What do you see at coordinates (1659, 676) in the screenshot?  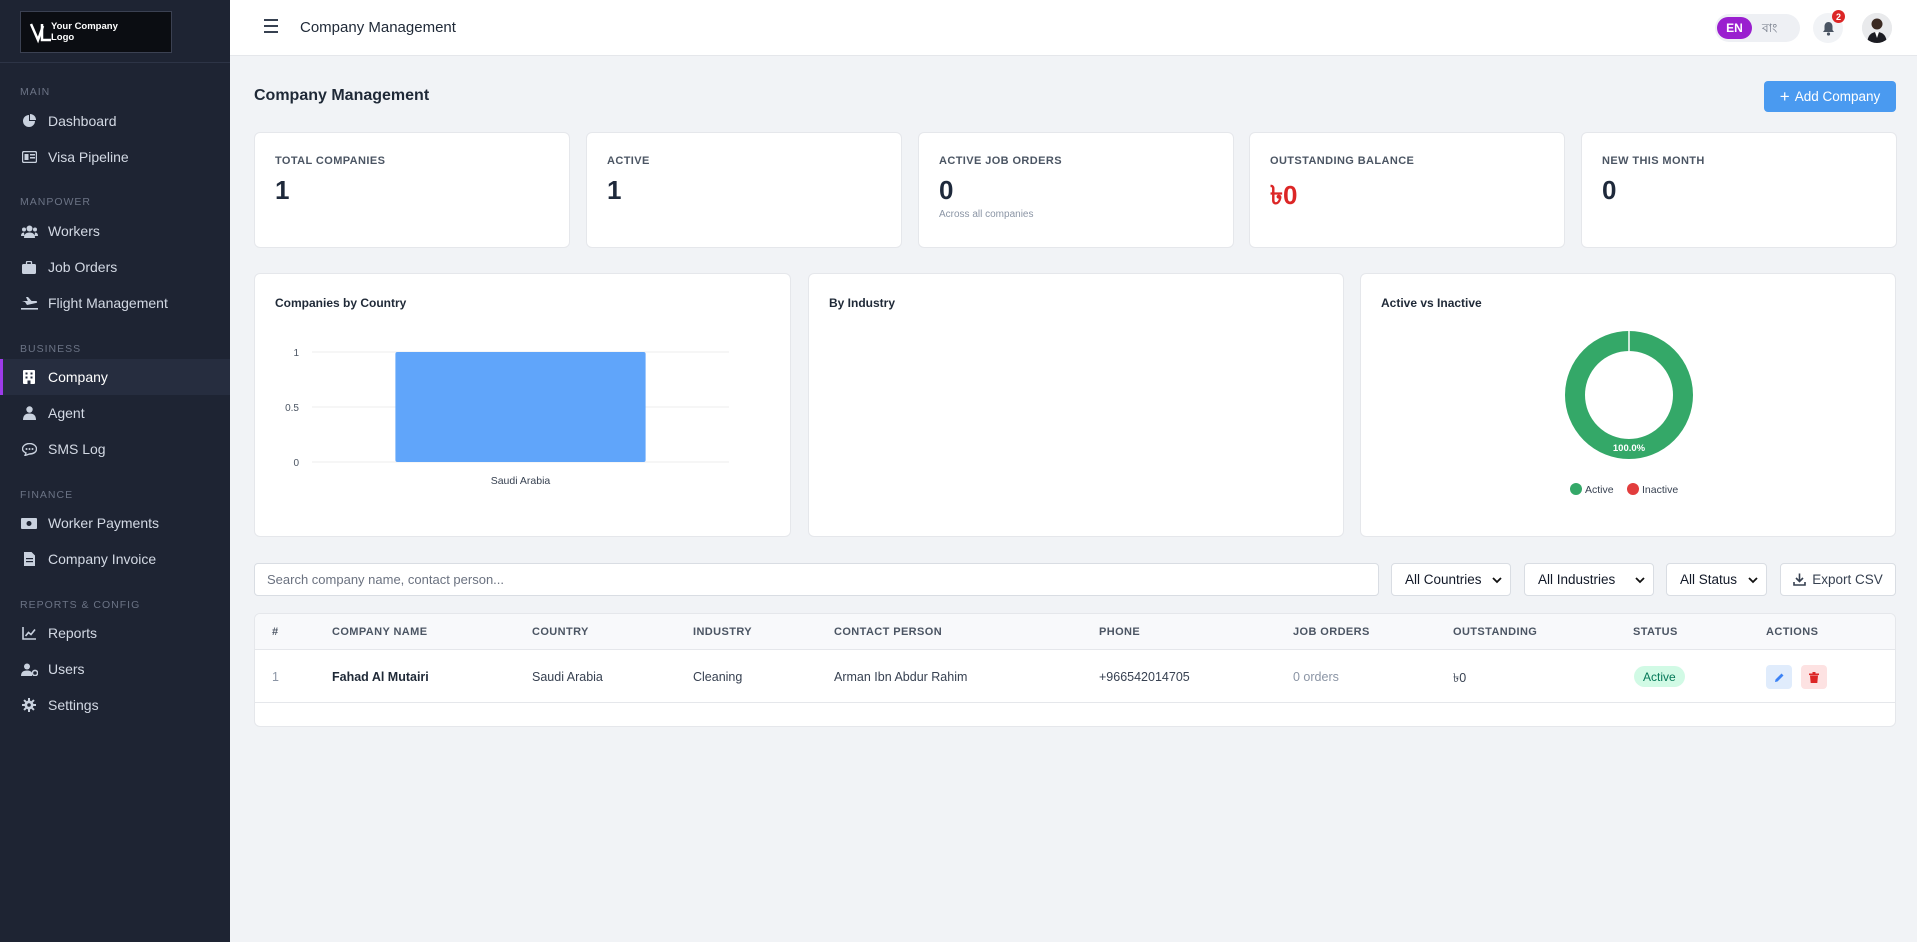 I see `status-badge: Active` at bounding box center [1659, 676].